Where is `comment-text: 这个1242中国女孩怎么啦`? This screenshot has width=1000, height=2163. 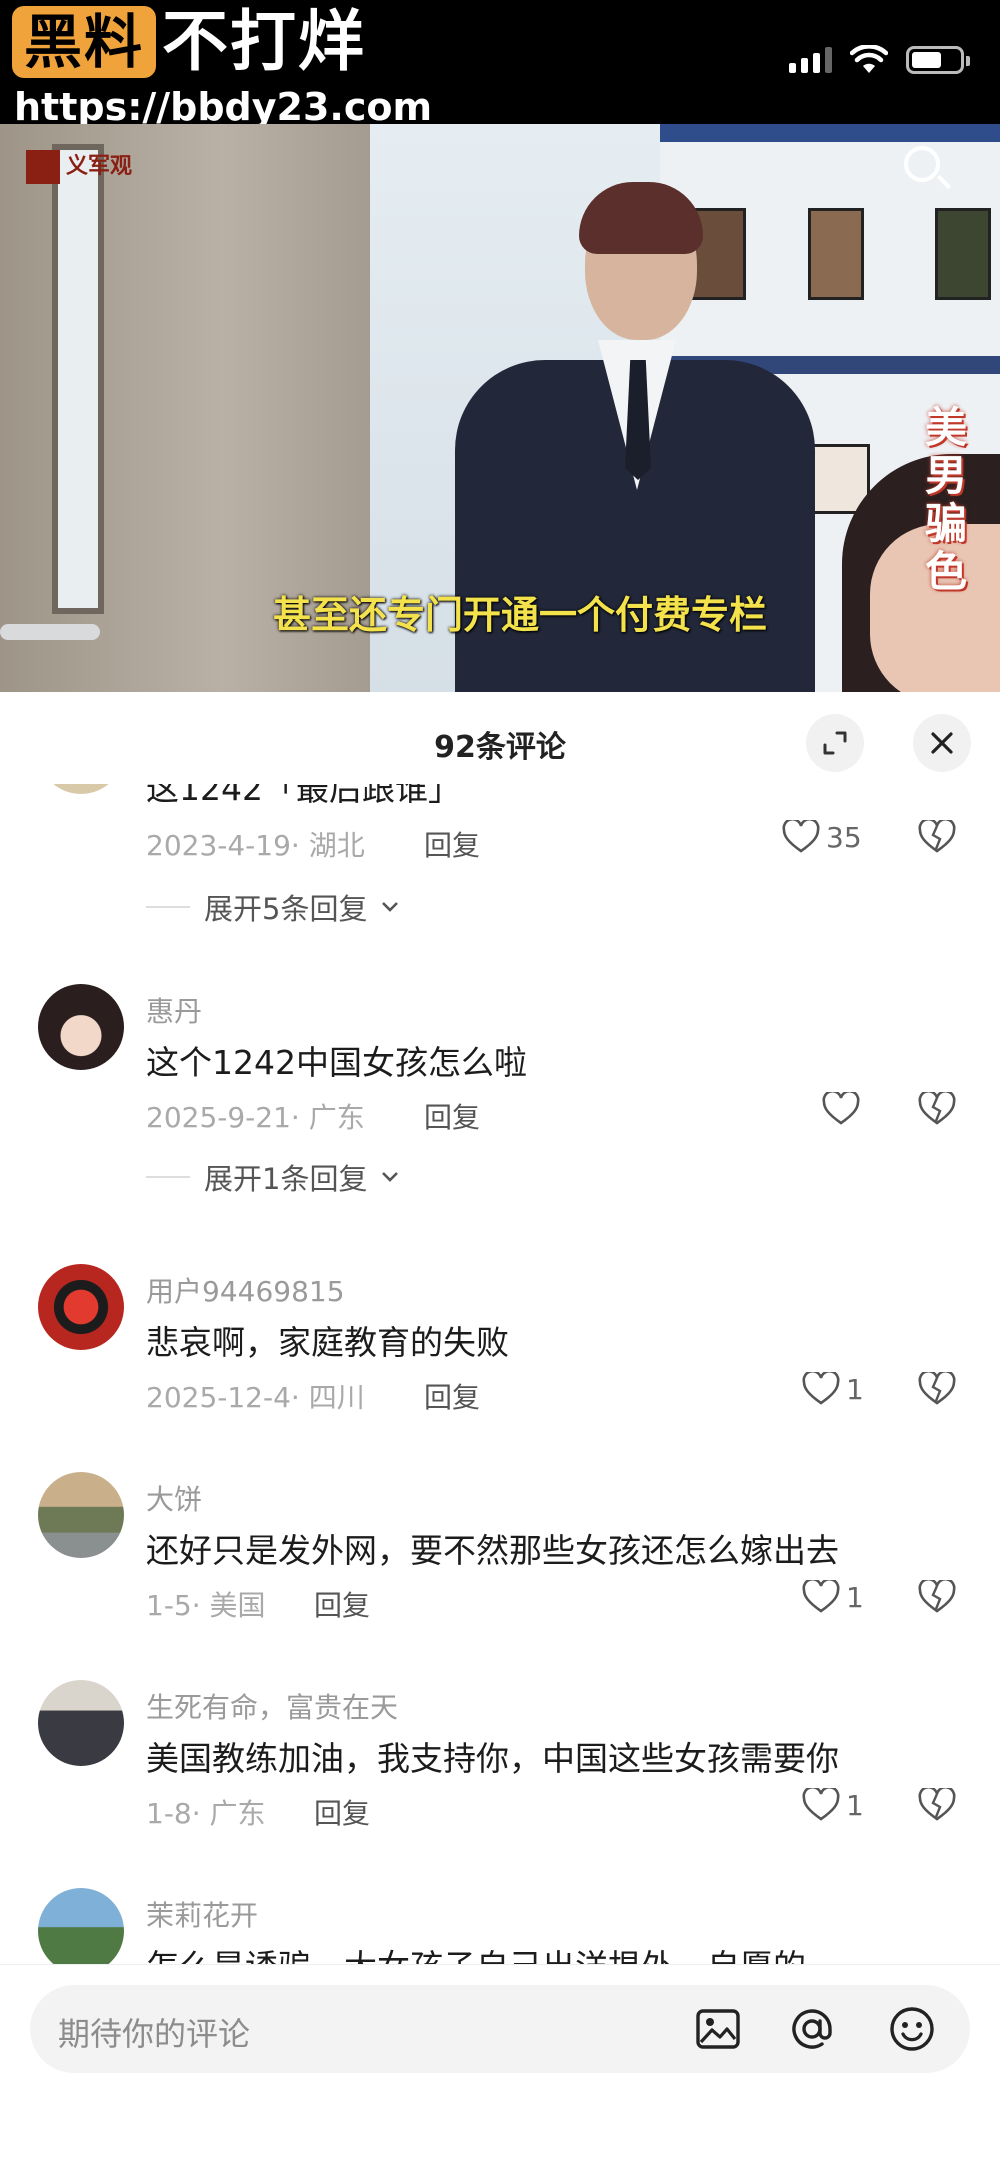
comment-text: 这个1242中国女孩怎么啦 is located at coordinates (336, 1062).